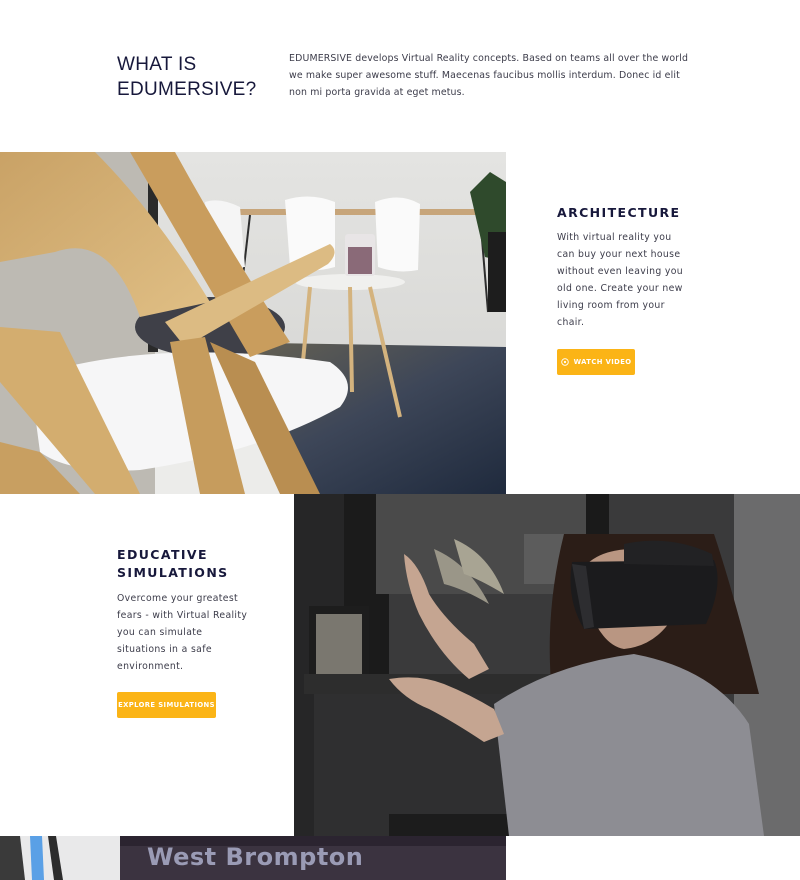 This screenshot has width=800, height=880. What do you see at coordinates (187, 89) in the screenshot?
I see `intro-heading-line2: EDUMERSIVE?` at bounding box center [187, 89].